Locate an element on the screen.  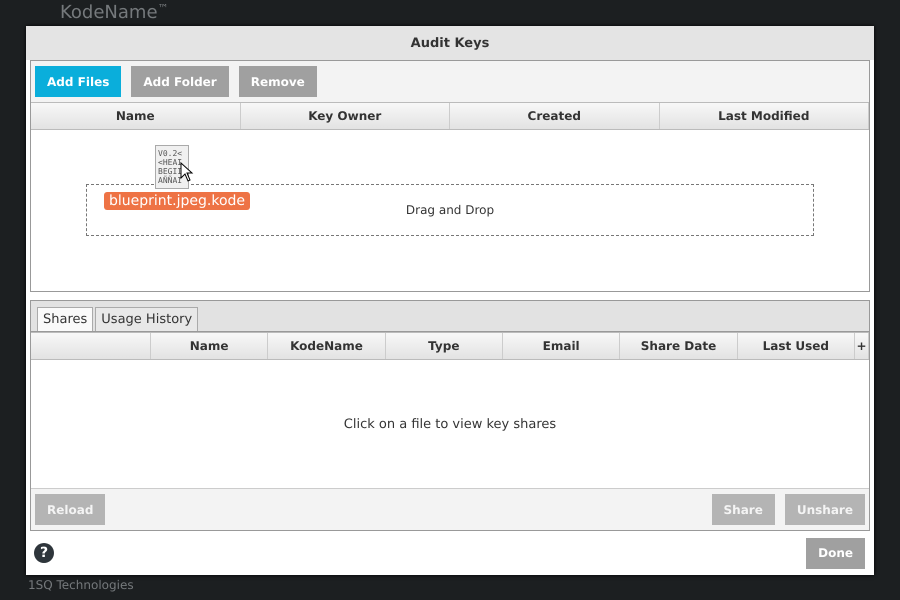
column-header: Type is located at coordinates (444, 346).